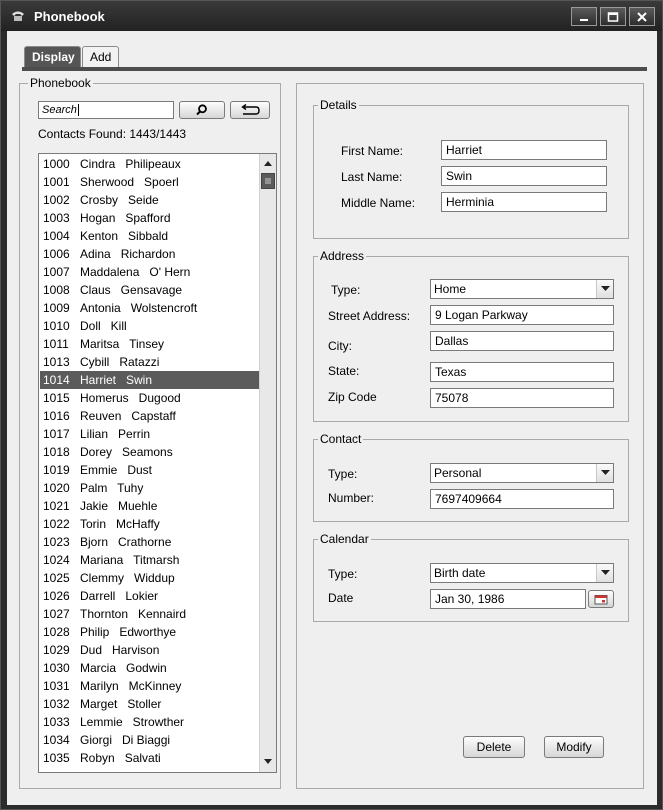  Describe the element at coordinates (149, 686) in the screenshot. I see `list-item: 1031 Marilyn McKinney` at that location.